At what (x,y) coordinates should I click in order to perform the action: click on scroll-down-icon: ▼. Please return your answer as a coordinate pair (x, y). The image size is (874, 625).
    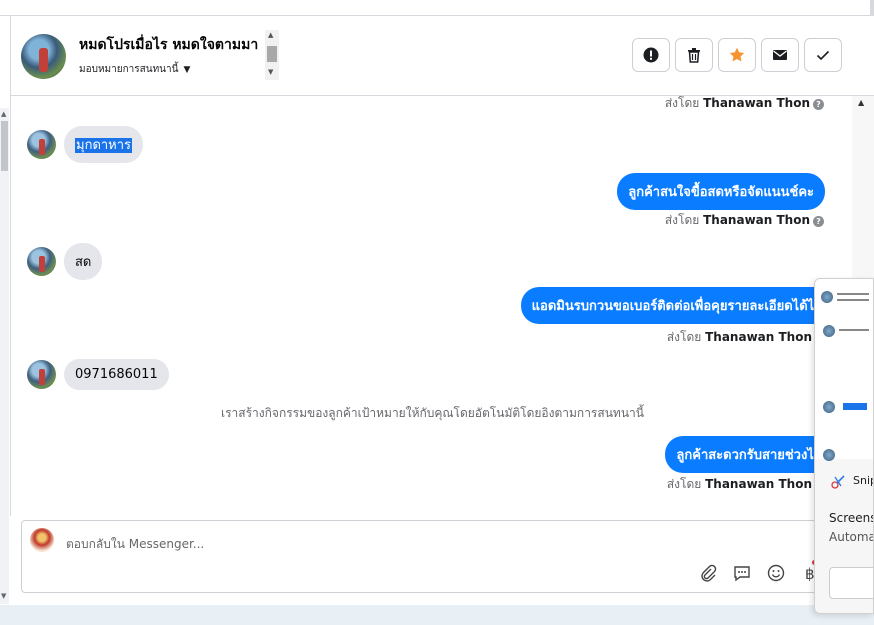
    Looking at the image, I should click on (3, 596).